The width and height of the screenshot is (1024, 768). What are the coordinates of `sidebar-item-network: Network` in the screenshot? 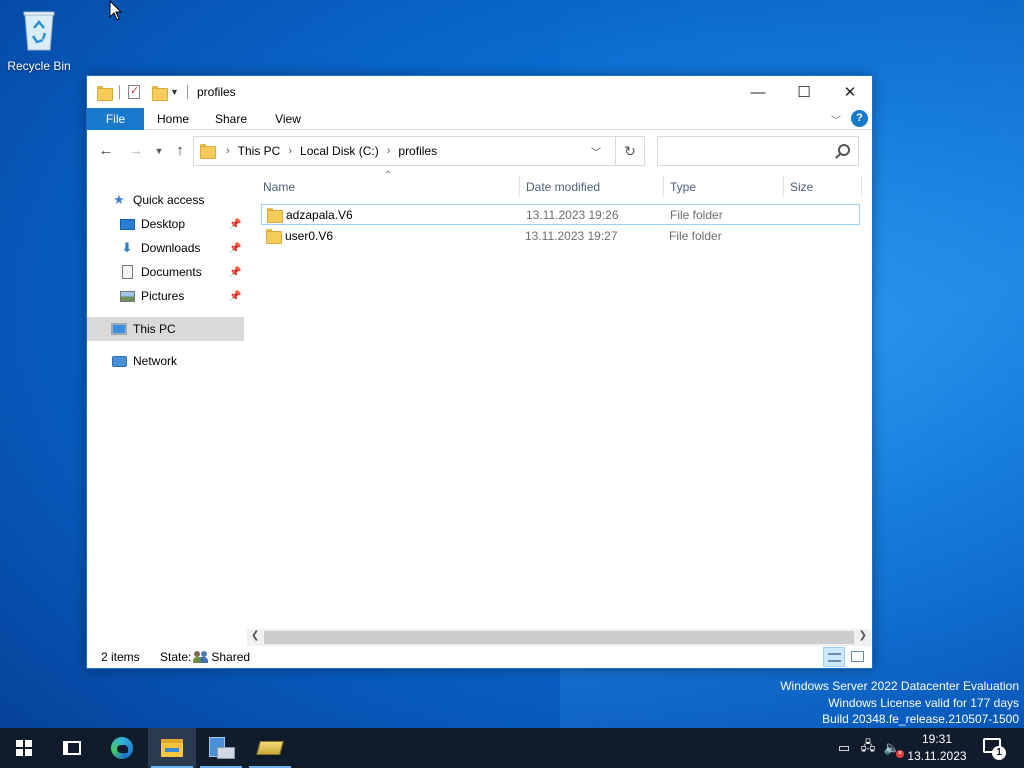 It's located at (144, 361).